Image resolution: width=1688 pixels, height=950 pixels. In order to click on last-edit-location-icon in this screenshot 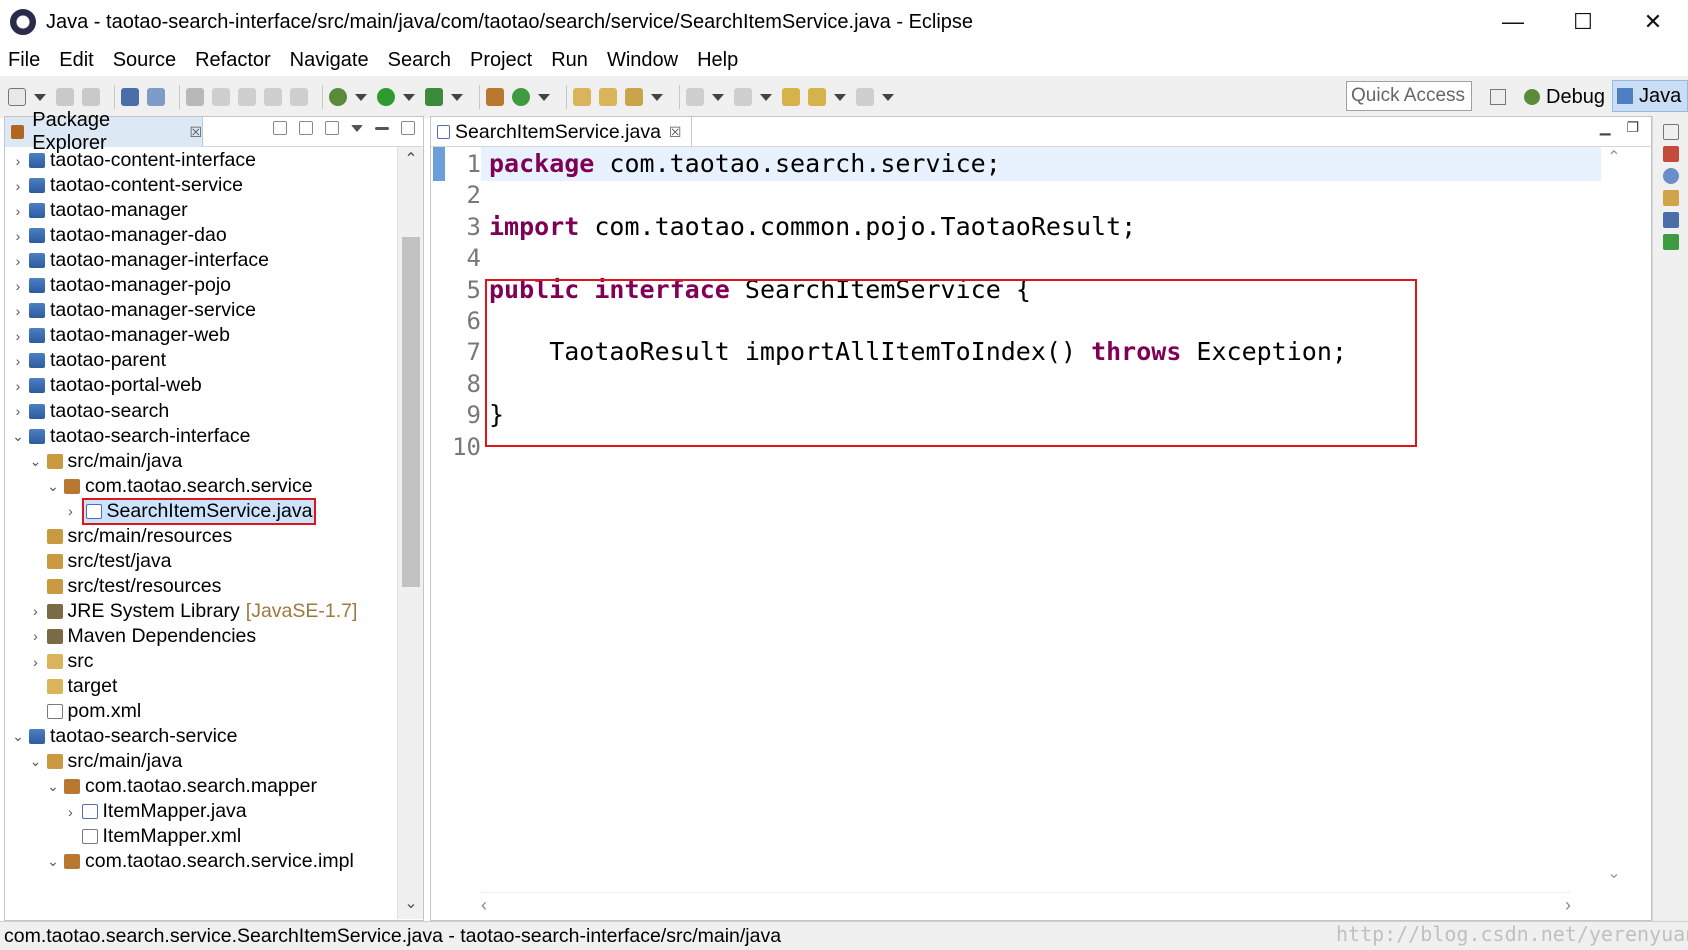, I will do `click(791, 97)`.